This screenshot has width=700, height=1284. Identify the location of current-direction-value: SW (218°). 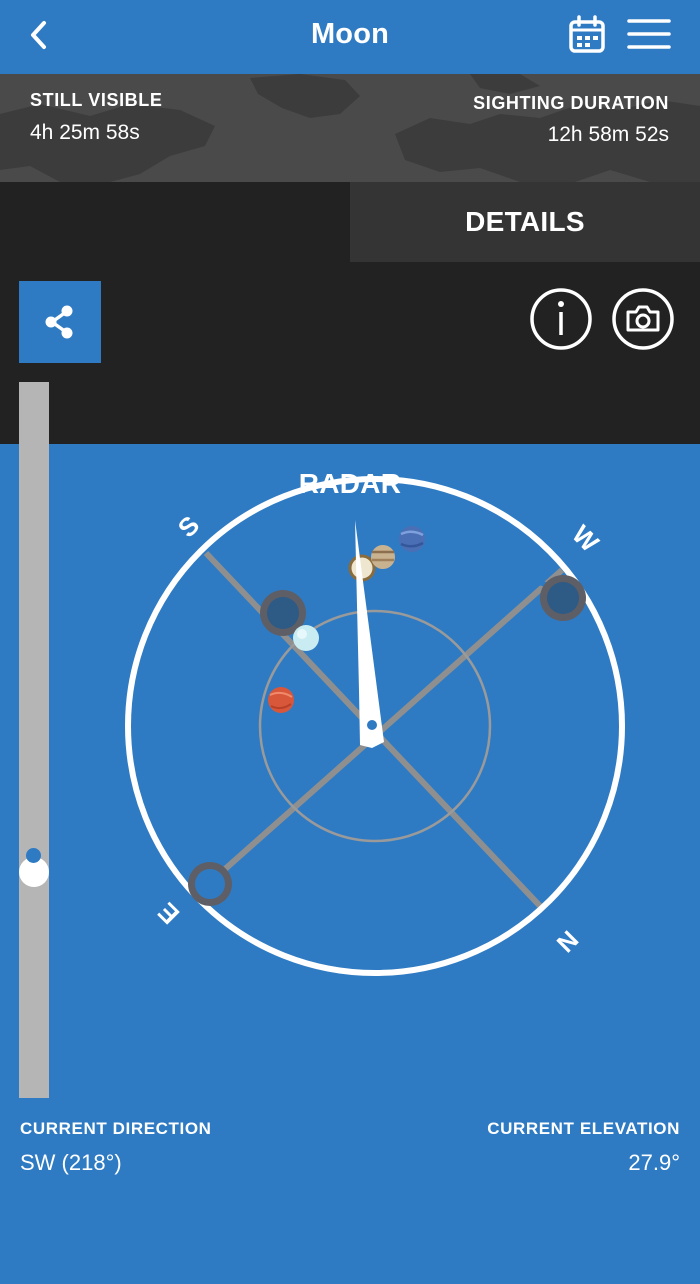
(71, 1162).